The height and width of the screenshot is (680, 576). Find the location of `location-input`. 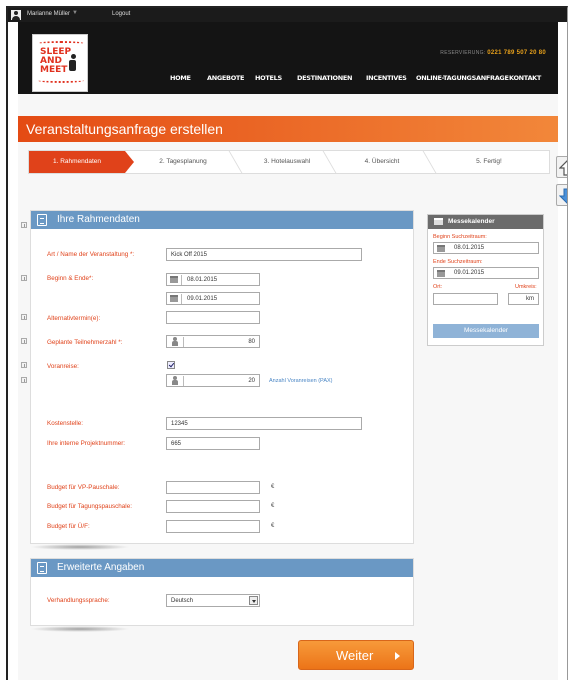

location-input is located at coordinates (465, 299).